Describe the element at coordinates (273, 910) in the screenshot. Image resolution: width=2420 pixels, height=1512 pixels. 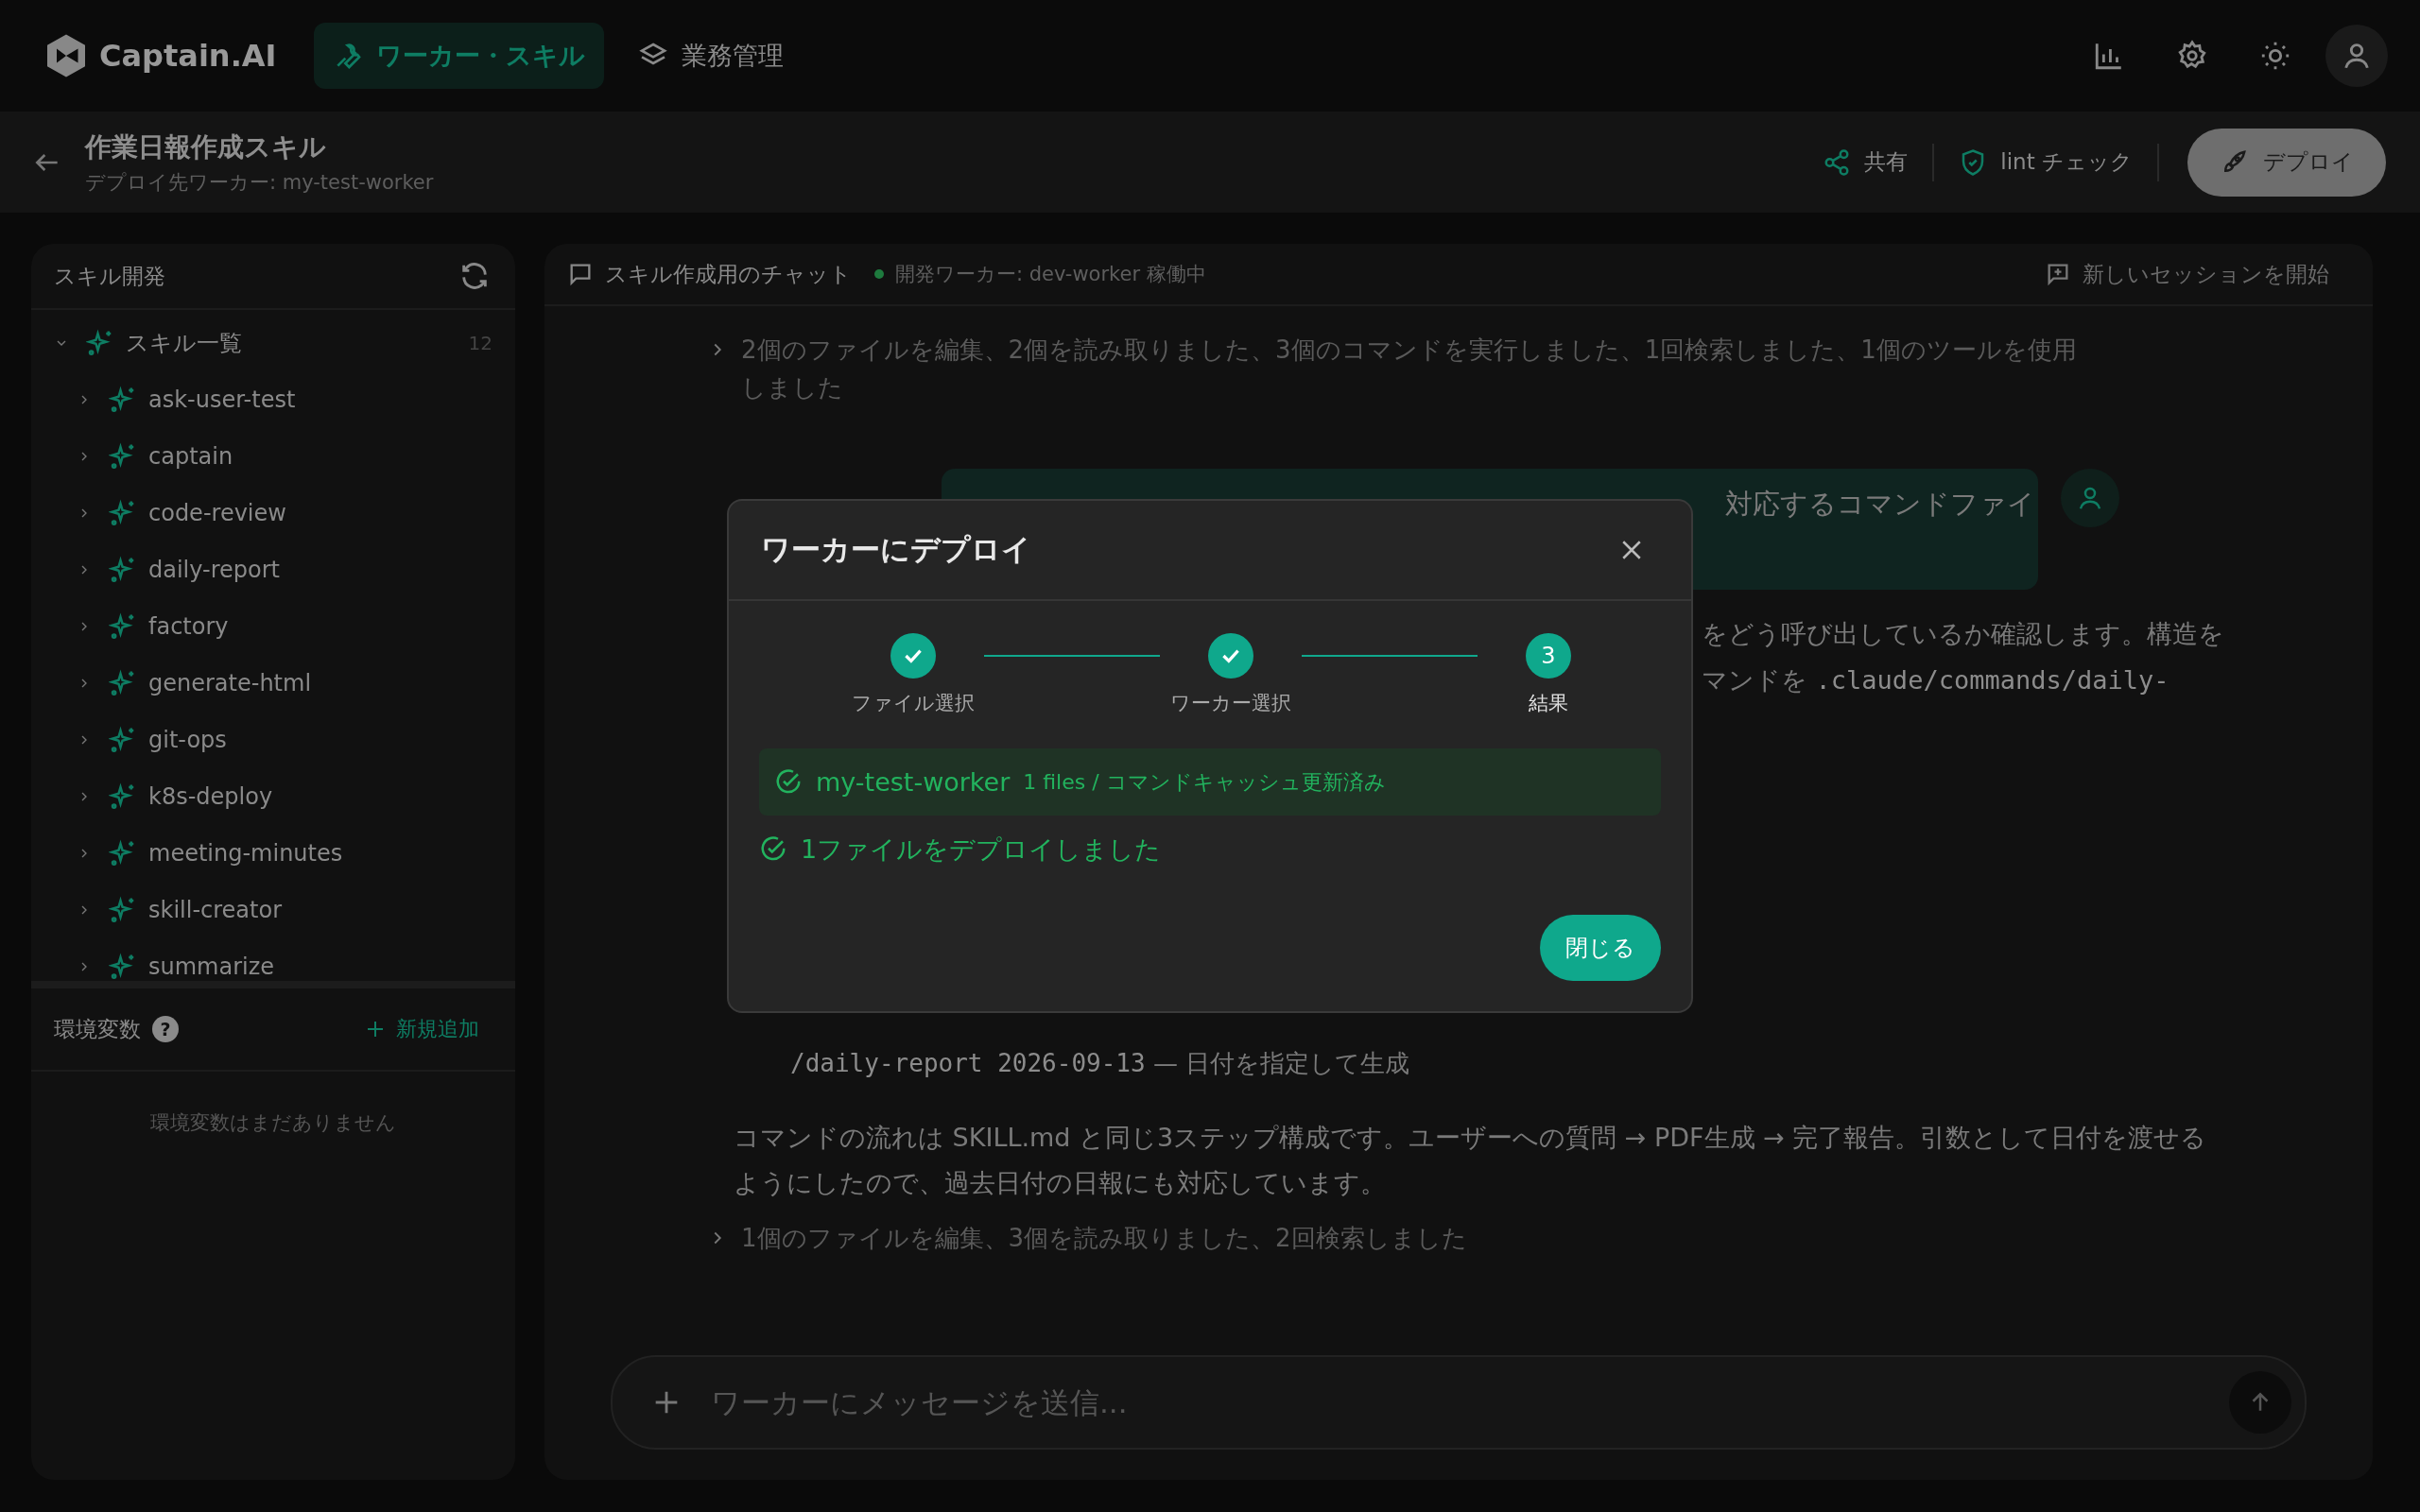
I see `tree-item: skill-creator` at that location.